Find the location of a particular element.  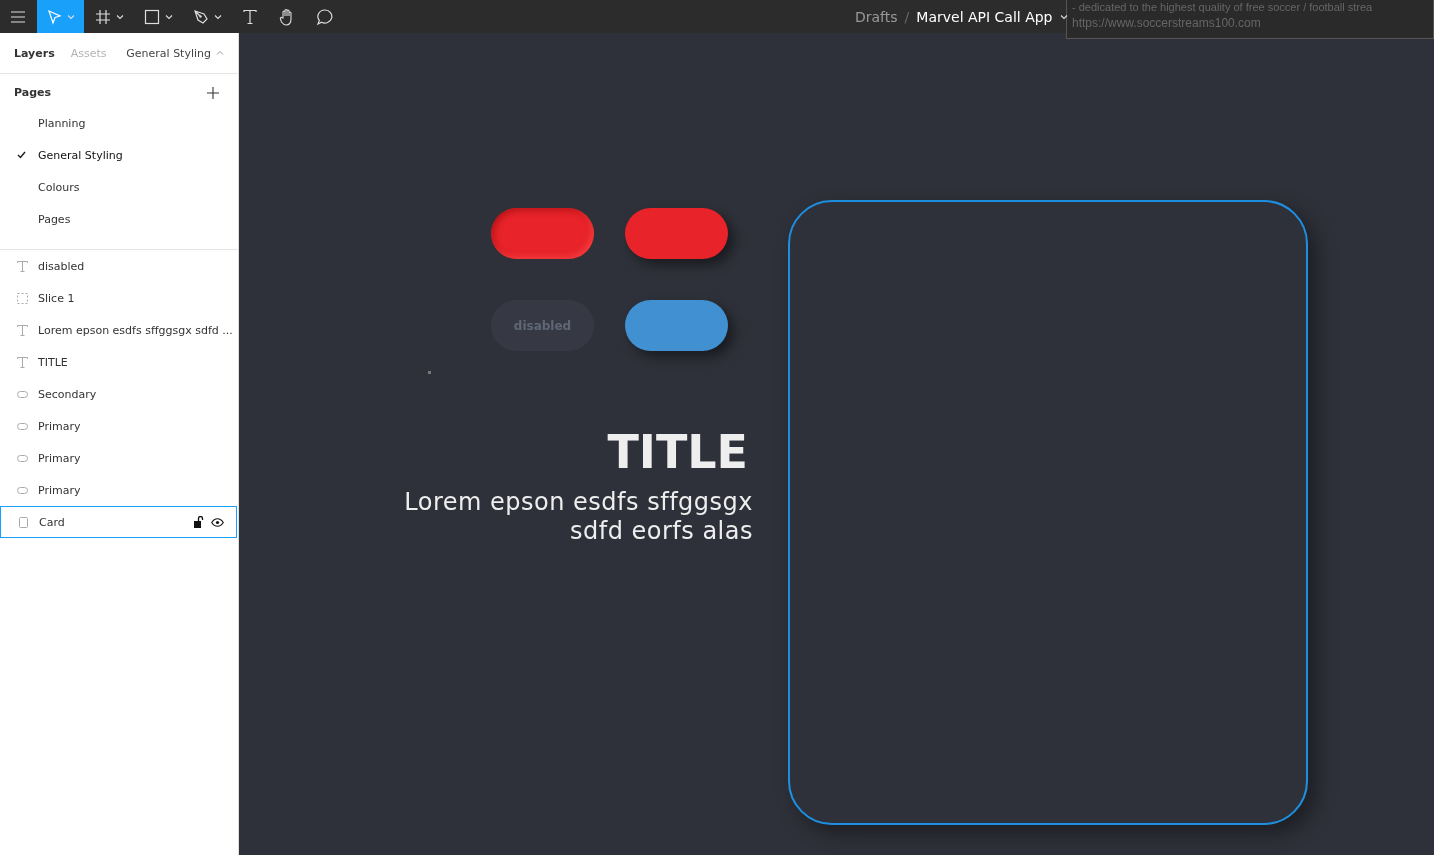

eye-icon is located at coordinates (217, 522).